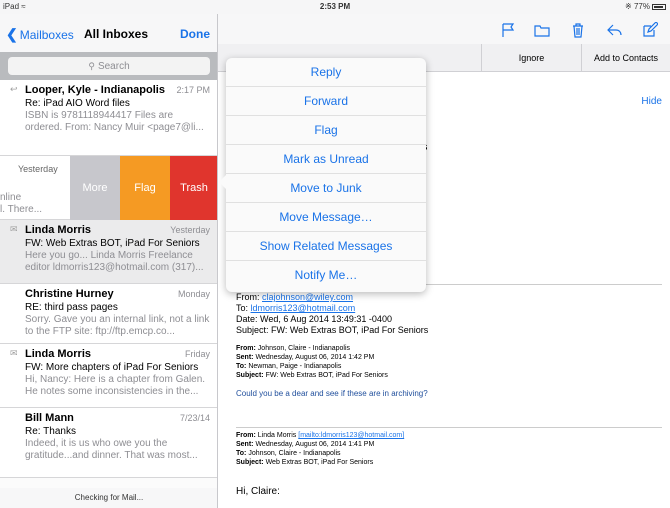 This screenshot has height=508, width=670. I want to click on date: Friday, so click(197, 354).